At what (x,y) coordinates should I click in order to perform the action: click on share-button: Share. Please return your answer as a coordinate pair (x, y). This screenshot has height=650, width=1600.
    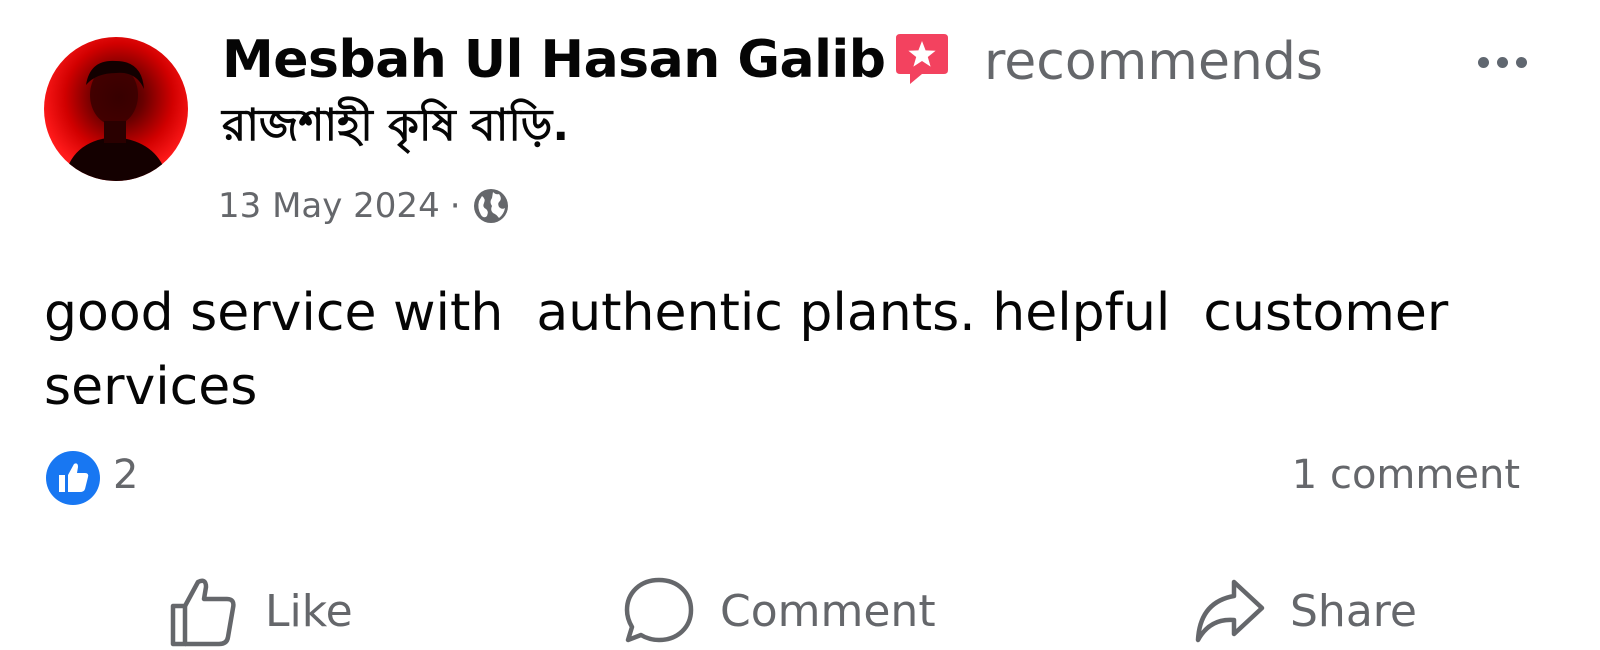
    Looking at the image, I should click on (1303, 611).